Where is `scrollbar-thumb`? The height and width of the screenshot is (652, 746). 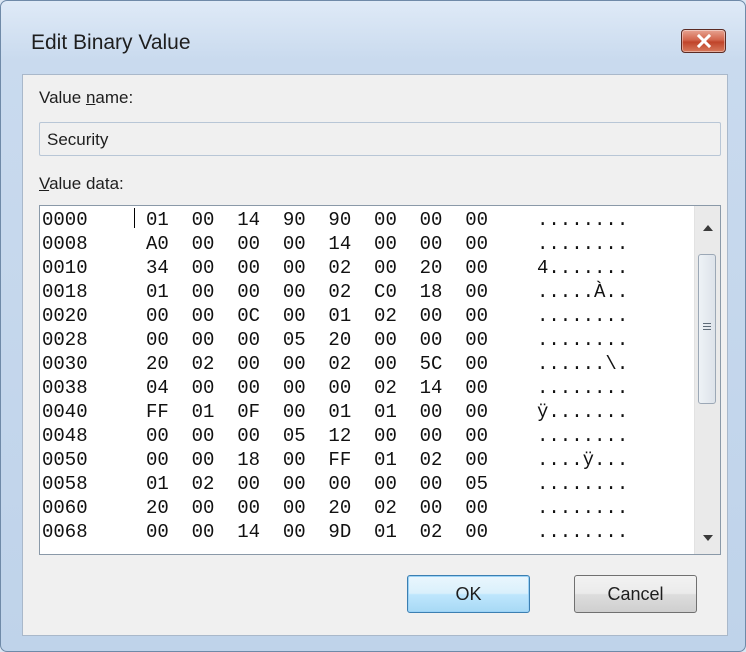
scrollbar-thumb is located at coordinates (707, 329).